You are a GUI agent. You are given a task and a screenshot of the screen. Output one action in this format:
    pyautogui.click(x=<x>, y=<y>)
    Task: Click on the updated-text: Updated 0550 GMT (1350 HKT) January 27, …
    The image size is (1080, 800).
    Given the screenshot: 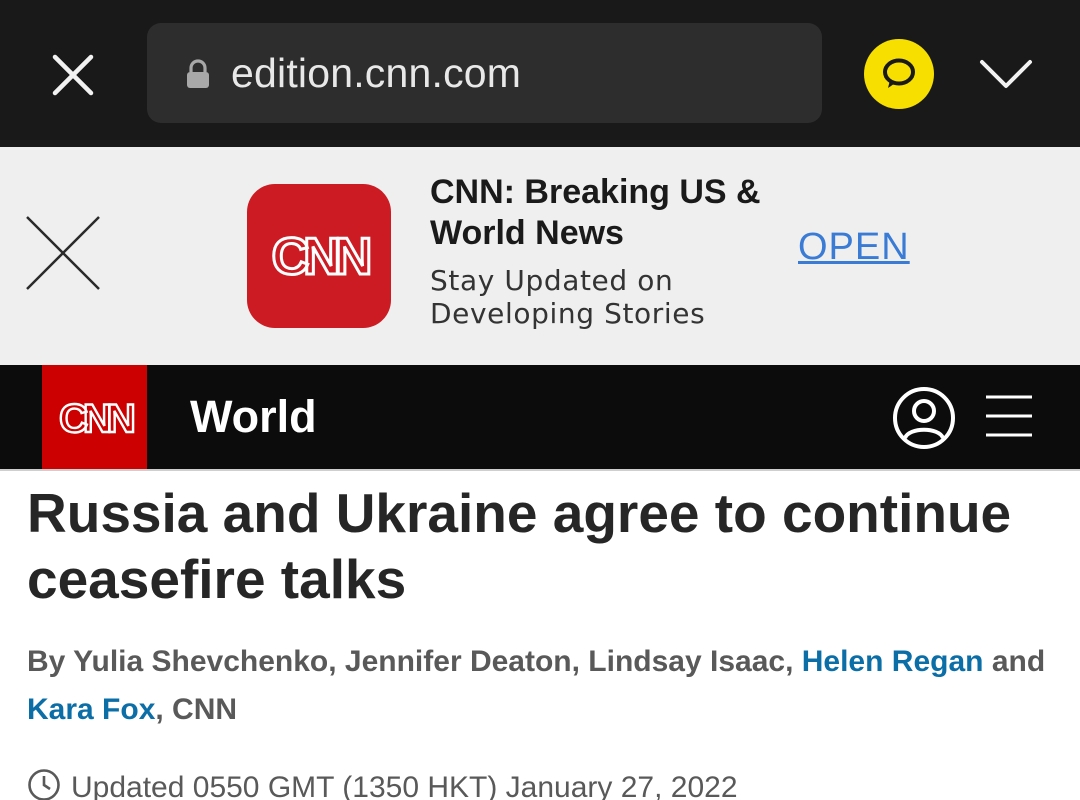 What is the action you would take?
    pyautogui.click(x=404, y=785)
    